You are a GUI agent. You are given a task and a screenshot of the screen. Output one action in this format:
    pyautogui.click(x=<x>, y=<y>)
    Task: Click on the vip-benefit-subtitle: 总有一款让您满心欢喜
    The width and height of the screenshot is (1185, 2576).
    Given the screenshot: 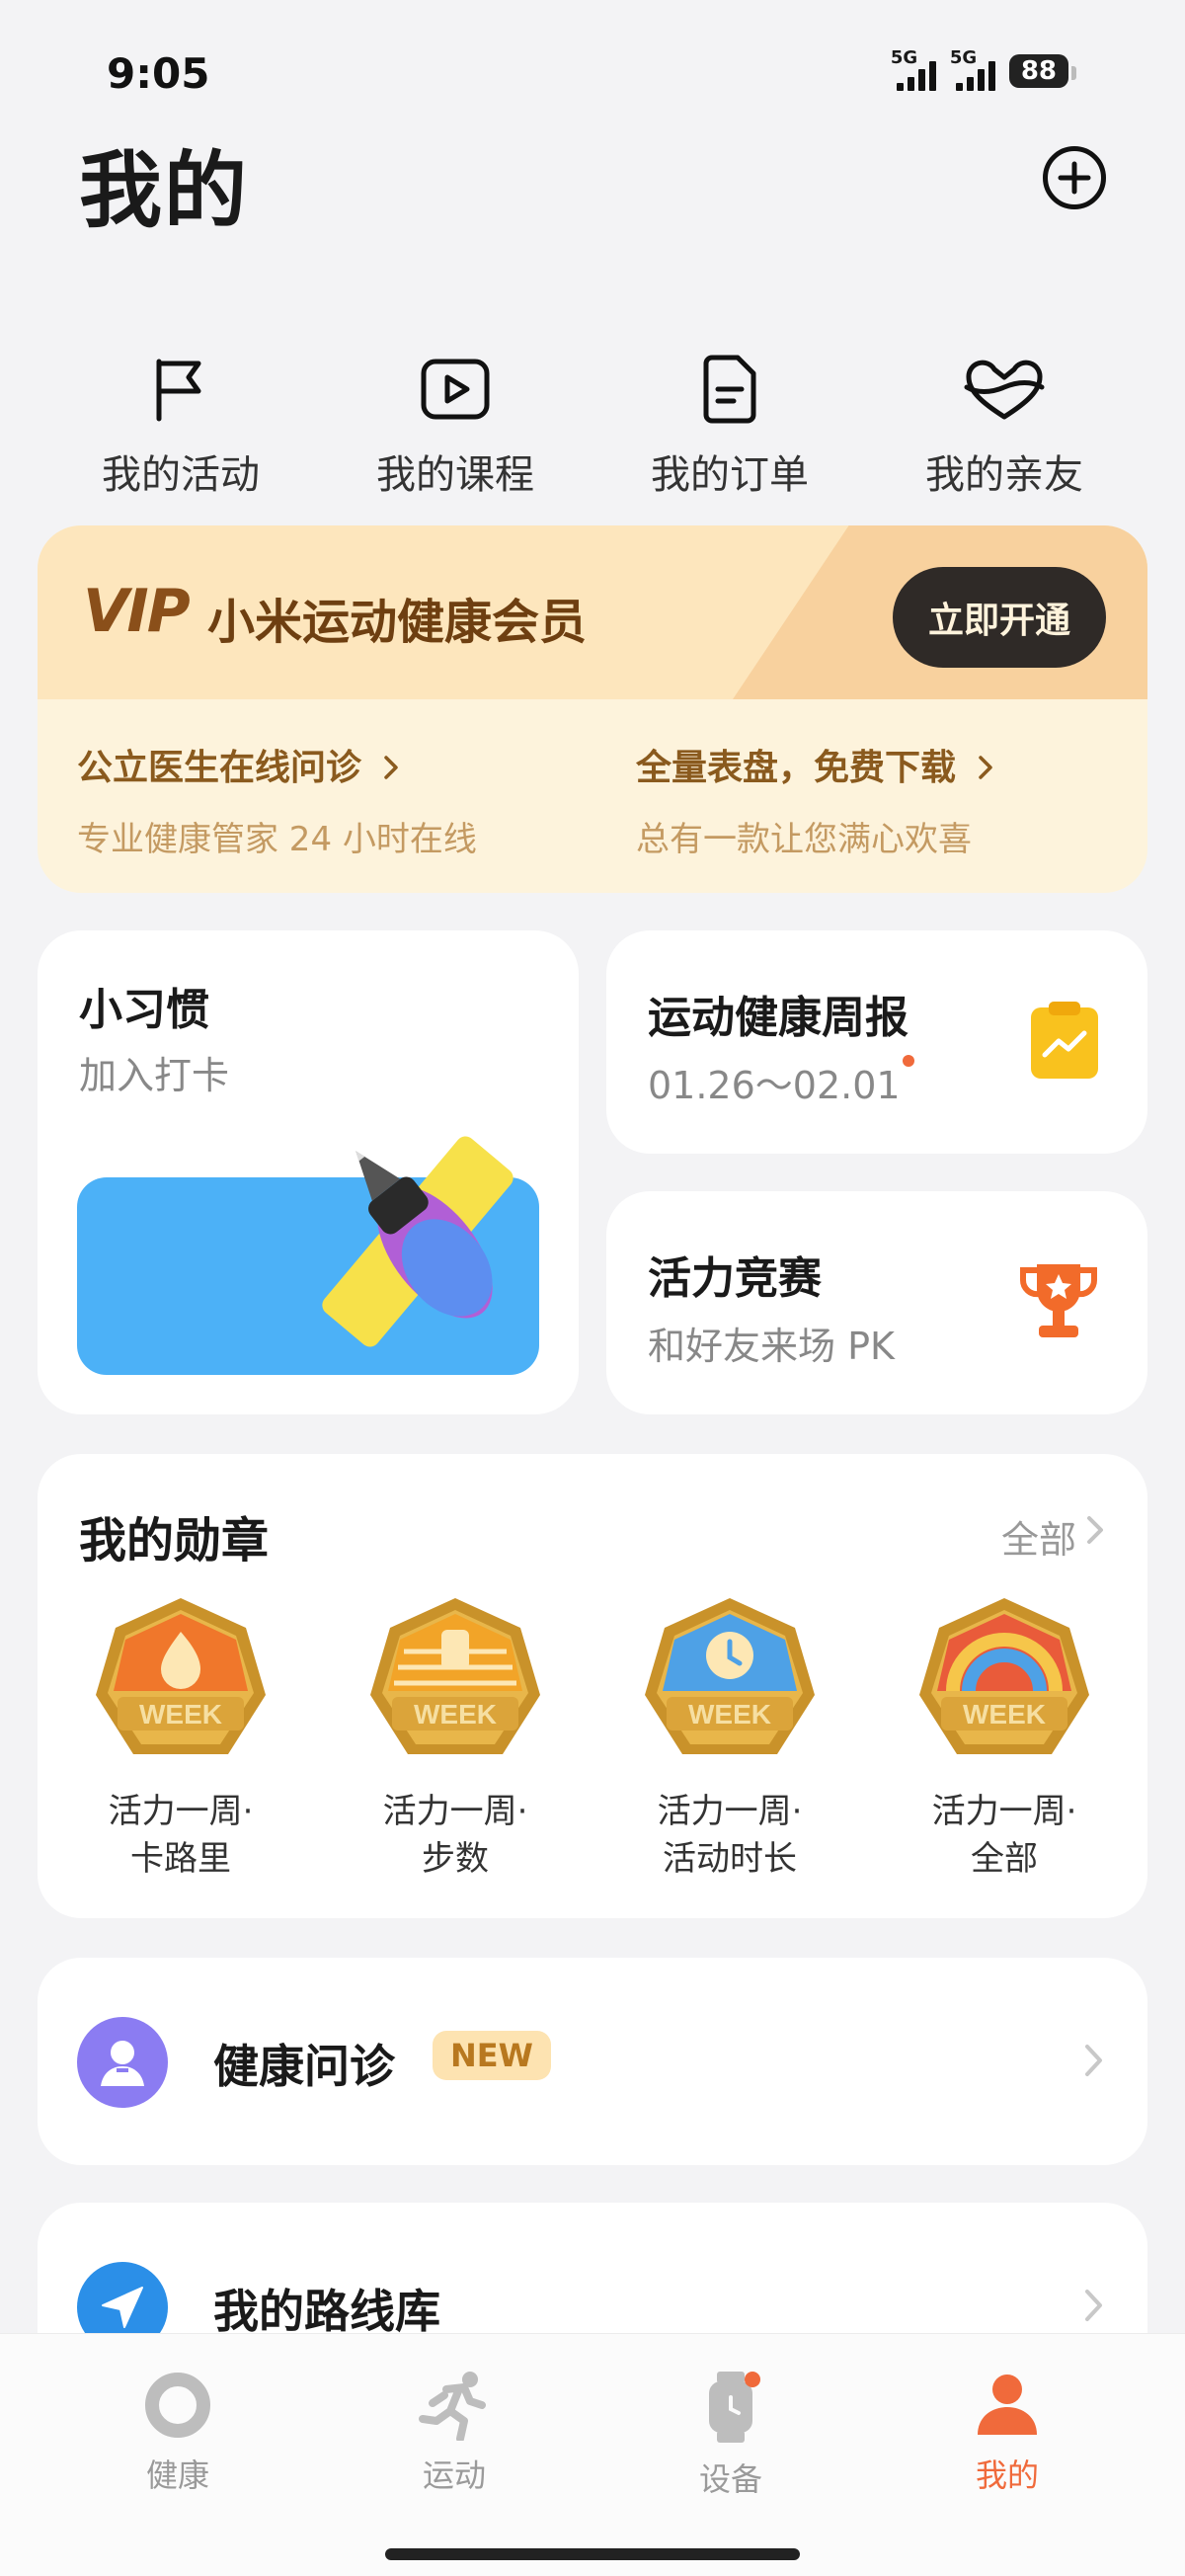 What is the action you would take?
    pyautogui.click(x=804, y=839)
    